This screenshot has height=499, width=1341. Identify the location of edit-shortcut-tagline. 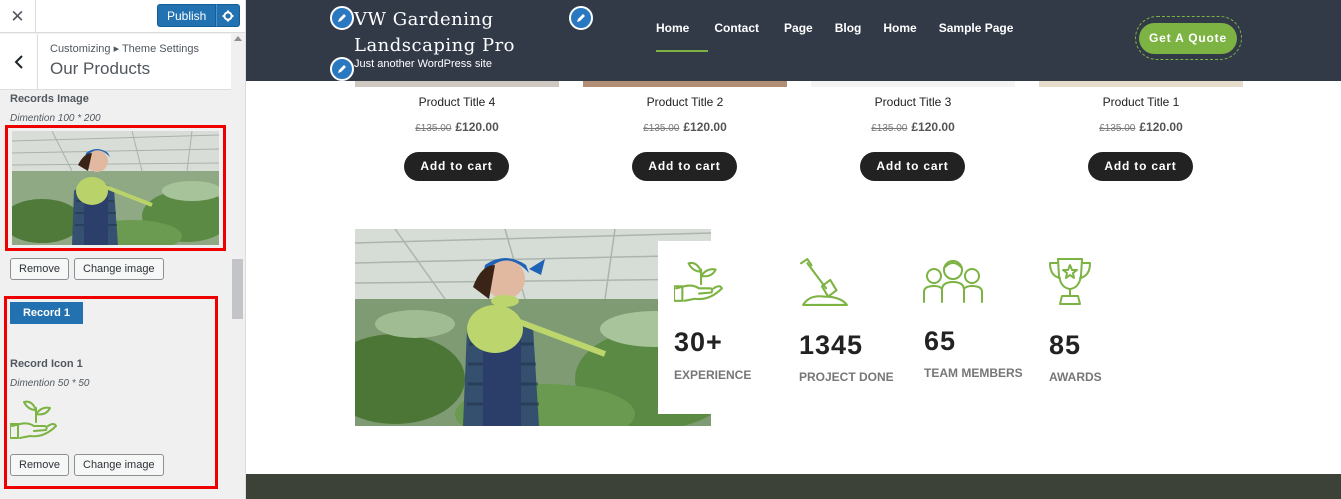
(342, 69).